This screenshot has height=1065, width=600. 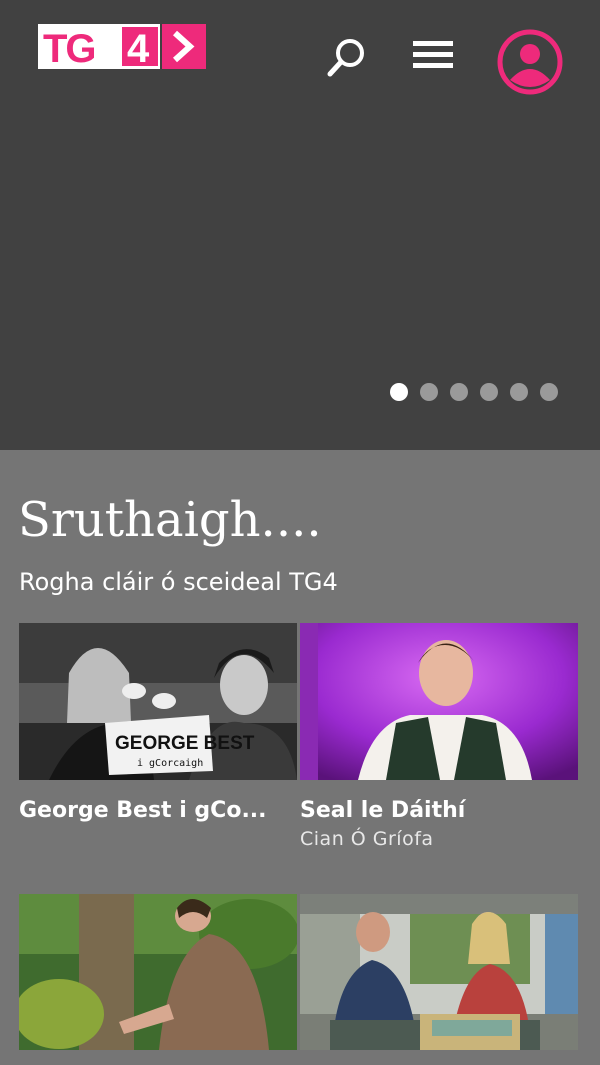 I want to click on menu-button, so click(x=433, y=55).